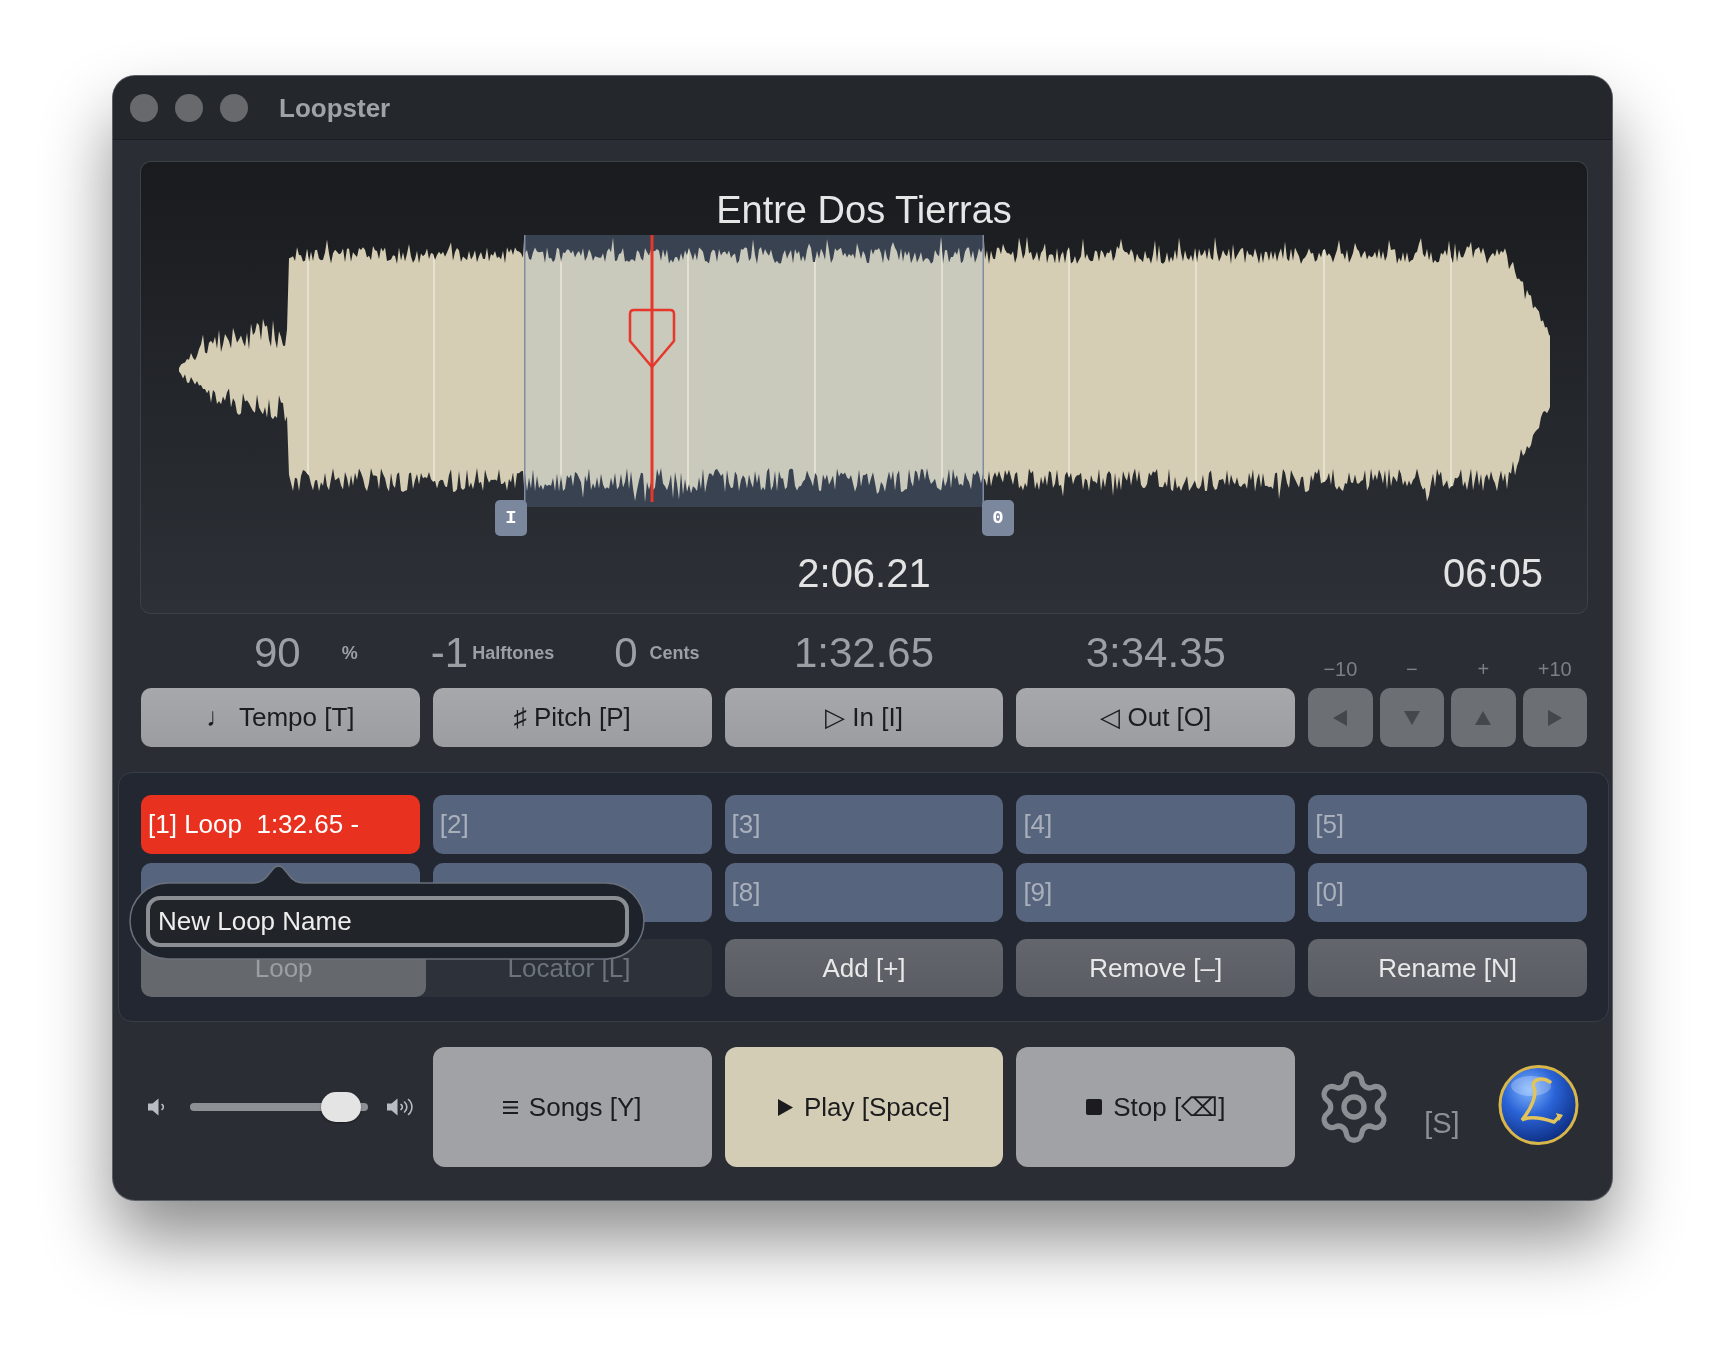  I want to click on loop-slot: [2], so click(572, 824).